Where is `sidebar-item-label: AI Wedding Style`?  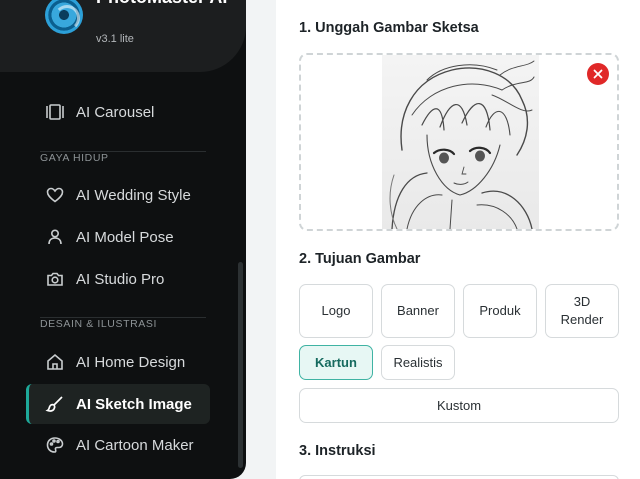 sidebar-item-label: AI Wedding Style is located at coordinates (133, 195).